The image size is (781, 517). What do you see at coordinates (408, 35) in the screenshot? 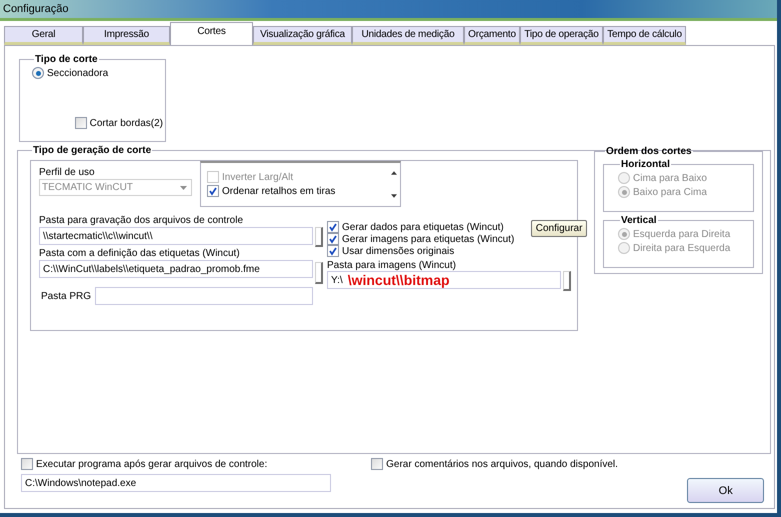
I see `tab: Unidades de medição` at bounding box center [408, 35].